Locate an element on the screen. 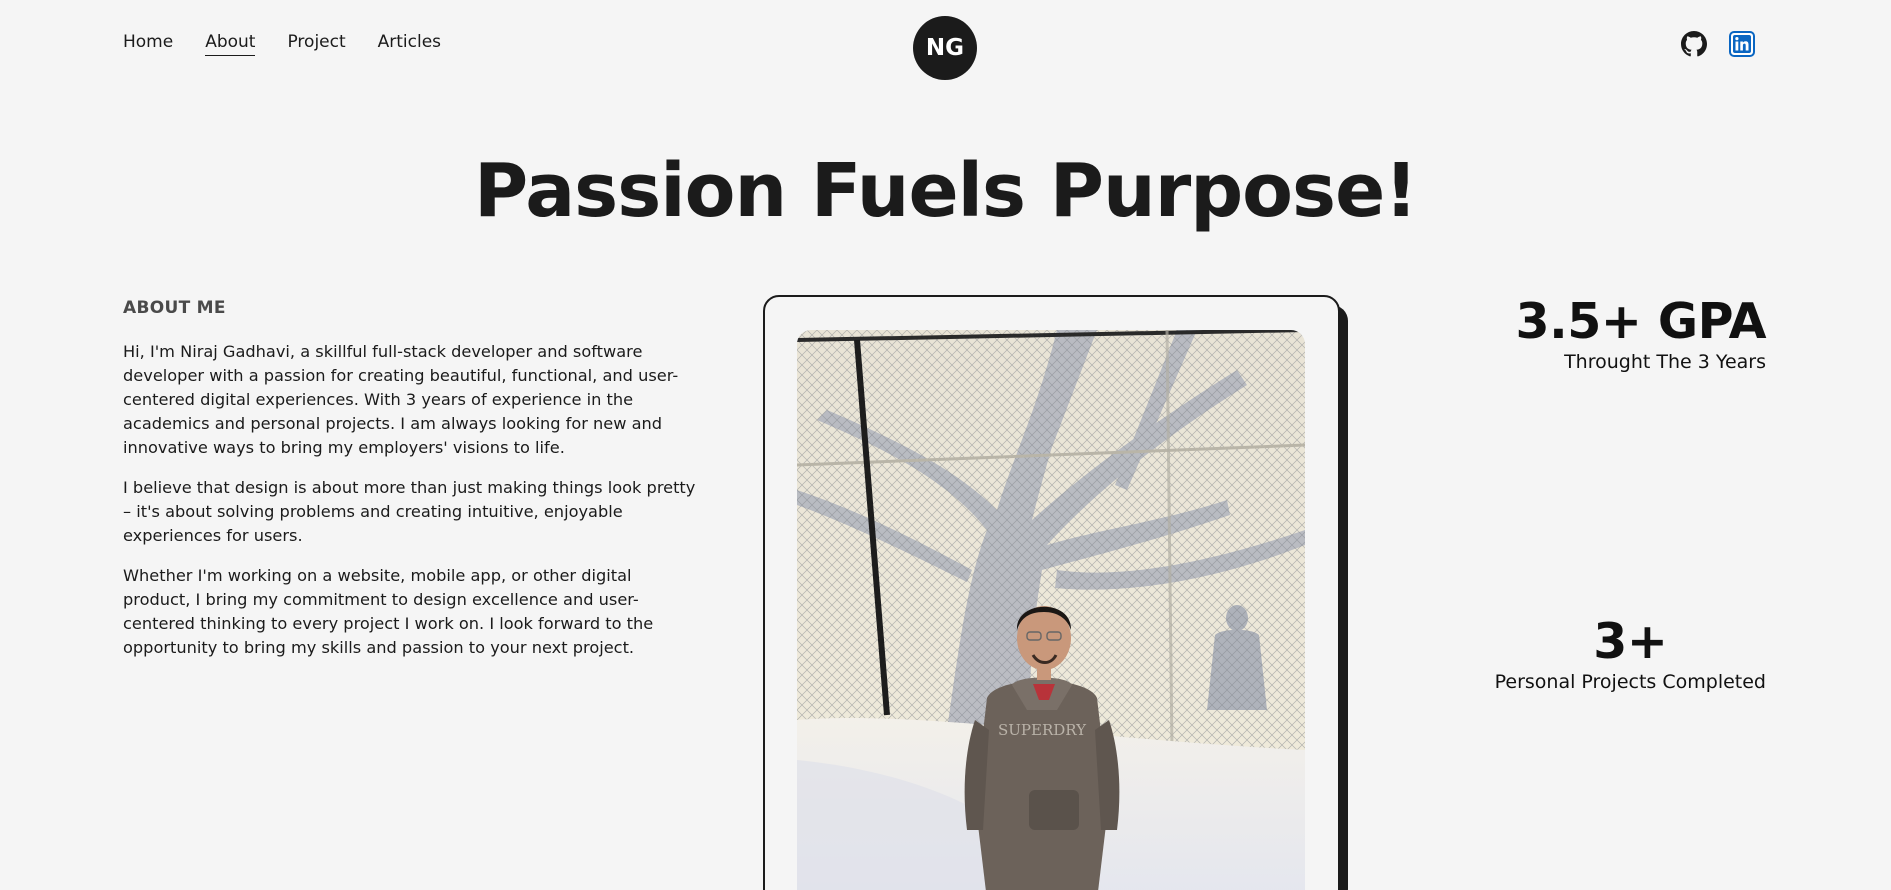 This screenshot has width=1891, height=890. nav-articles: Articles is located at coordinates (409, 44).